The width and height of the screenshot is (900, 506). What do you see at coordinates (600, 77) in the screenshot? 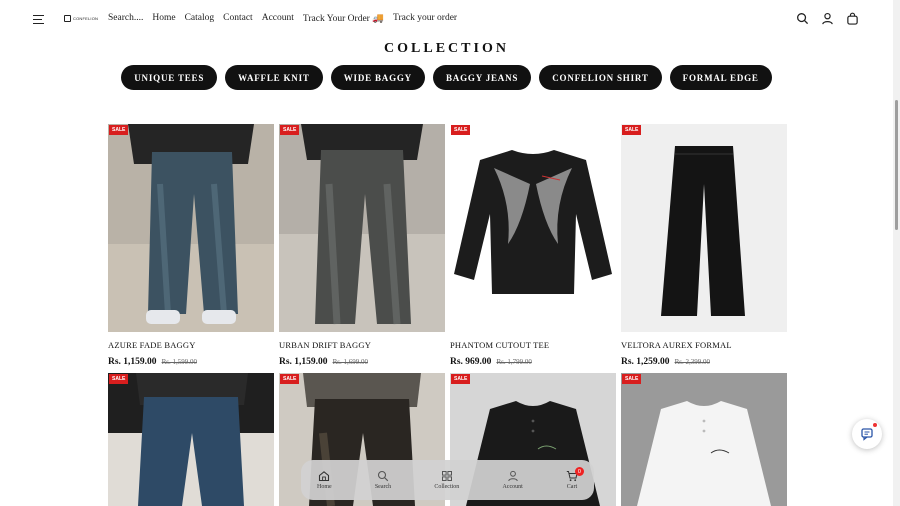
I see `pill-confelion-shirt: CONFELION SHIRT` at bounding box center [600, 77].